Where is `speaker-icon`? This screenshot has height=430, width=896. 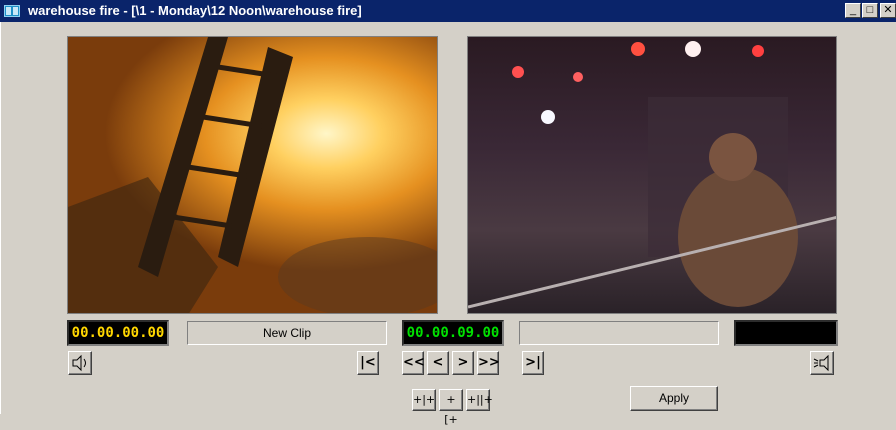
speaker-icon is located at coordinates (79, 363).